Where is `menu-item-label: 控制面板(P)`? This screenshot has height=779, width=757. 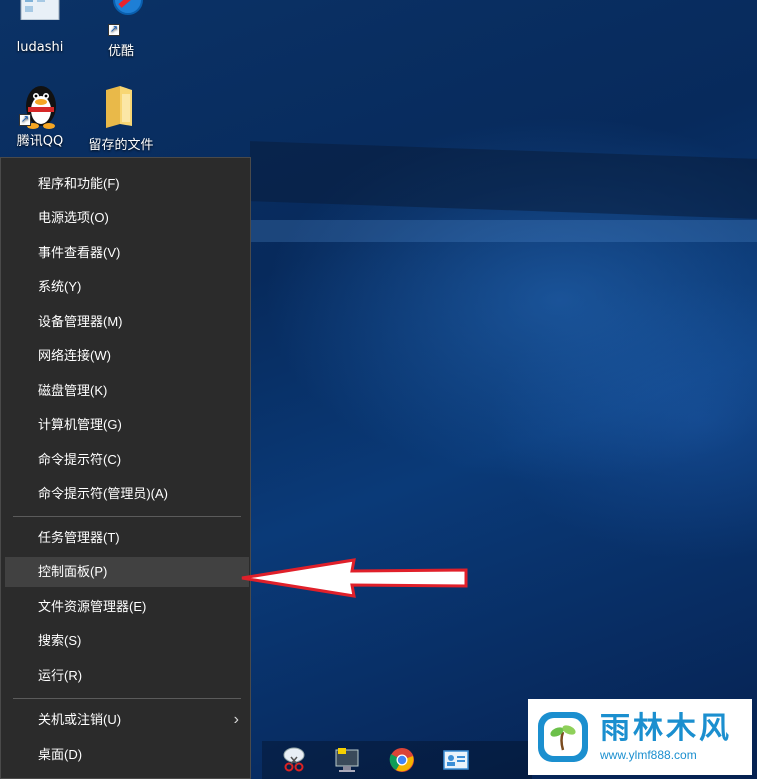 menu-item-label: 控制面板(P) is located at coordinates (73, 571).